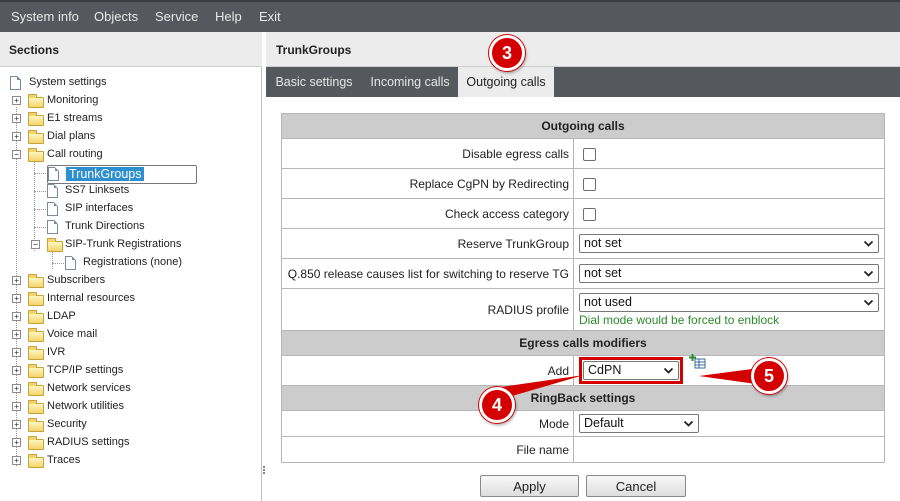 The width and height of the screenshot is (900, 501). What do you see at coordinates (131, 49) in the screenshot?
I see `sections-title: Sections` at bounding box center [131, 49].